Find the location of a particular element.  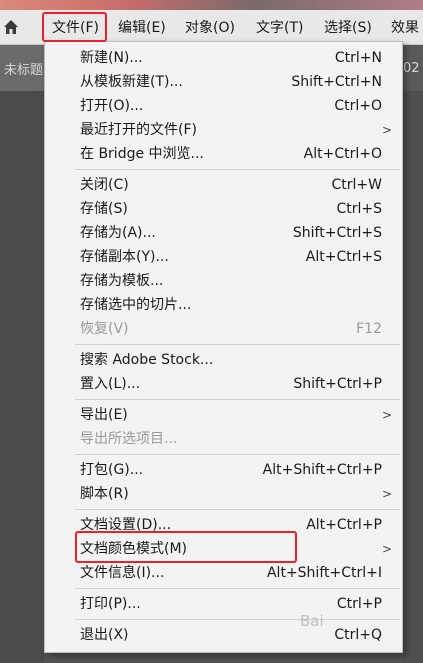

menu-item-save: 存储(S) Ctrl+S is located at coordinates (223, 209).